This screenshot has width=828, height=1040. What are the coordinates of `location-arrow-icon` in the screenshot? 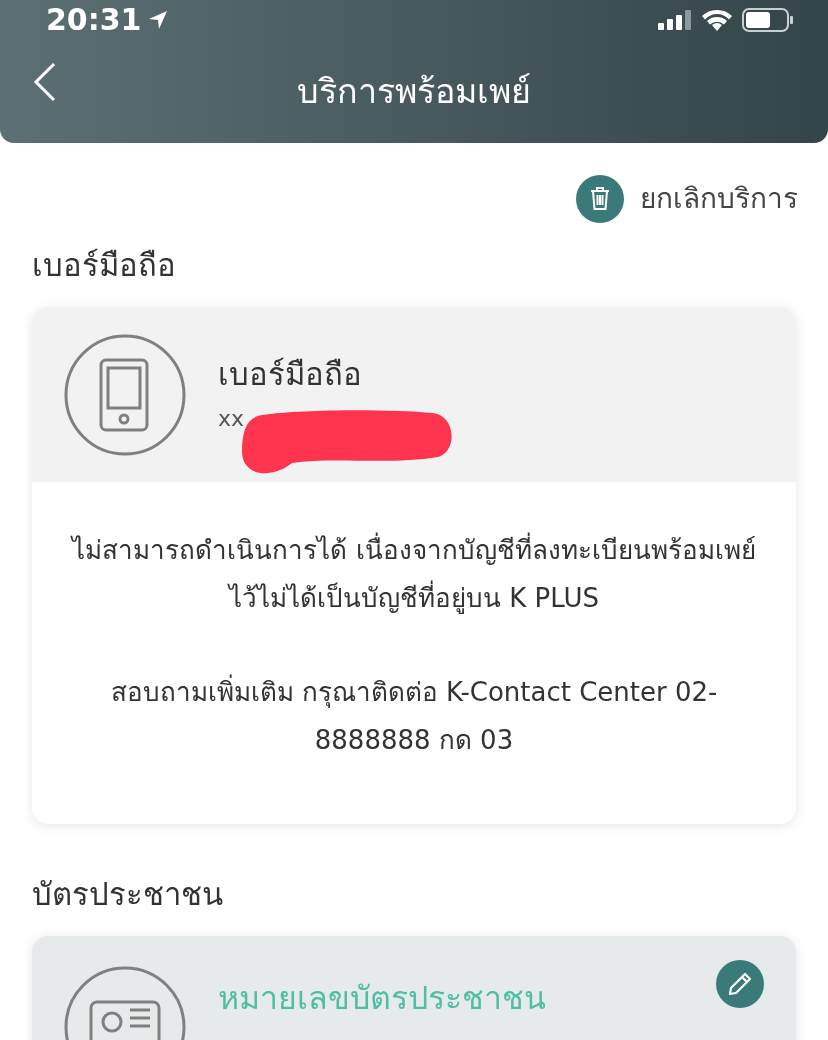 It's located at (157, 20).